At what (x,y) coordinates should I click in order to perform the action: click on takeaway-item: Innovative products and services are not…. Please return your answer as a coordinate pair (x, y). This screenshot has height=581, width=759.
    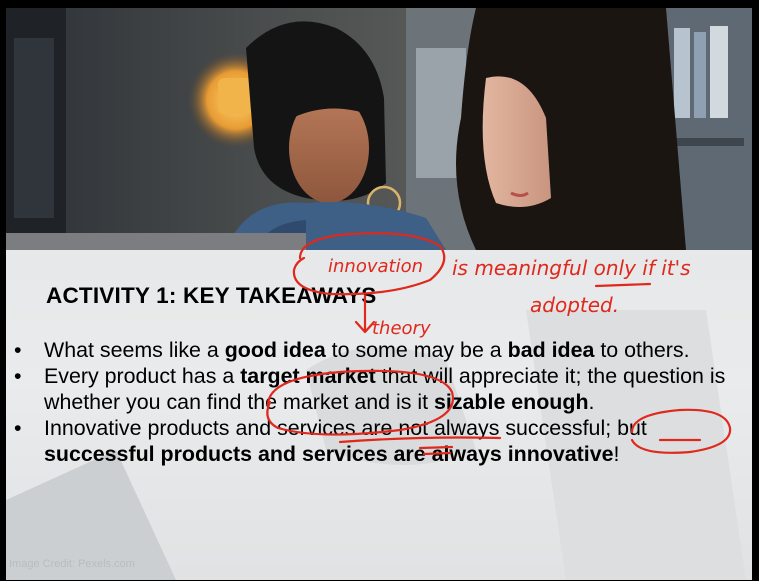
    Looking at the image, I should click on (379, 441).